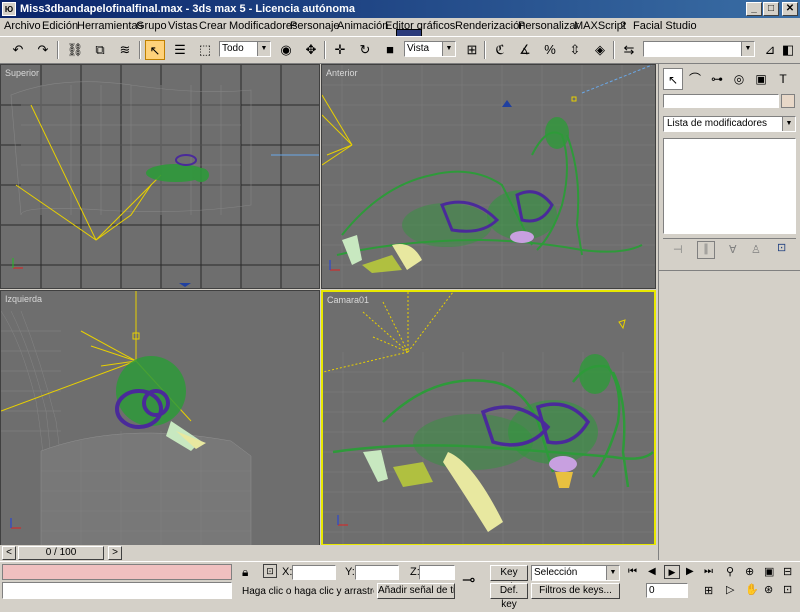 This screenshot has height=612, width=800. What do you see at coordinates (600, 50) in the screenshot?
I see `named-selection-icon: ◈` at bounding box center [600, 50].